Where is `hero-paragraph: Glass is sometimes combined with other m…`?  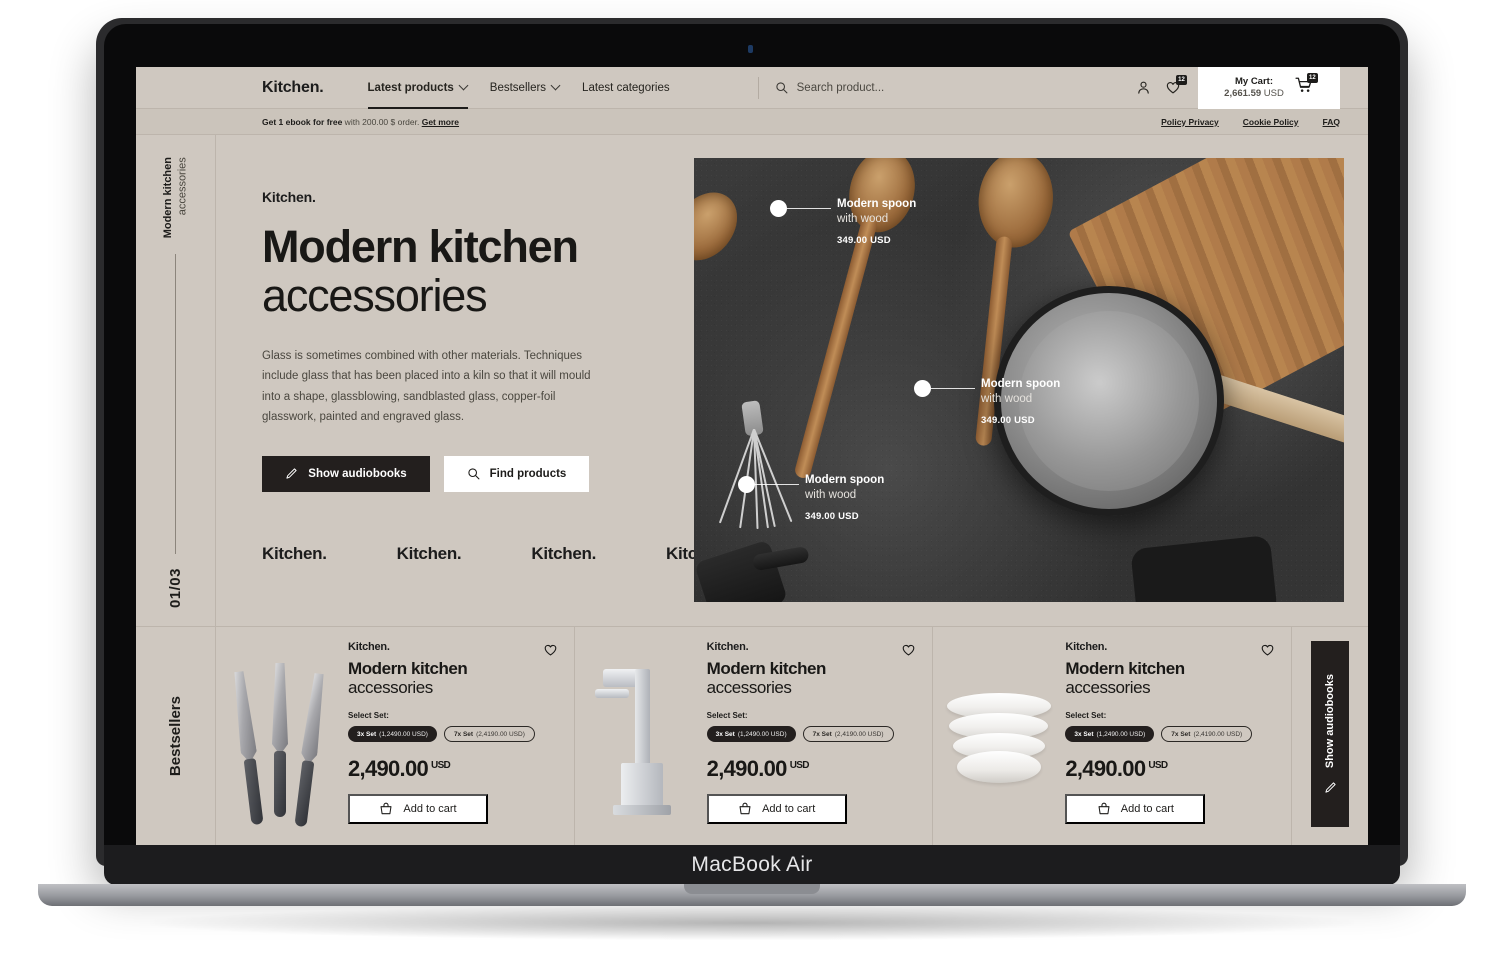
hero-paragraph: Glass is sometimes combined with other m… is located at coordinates (426, 387).